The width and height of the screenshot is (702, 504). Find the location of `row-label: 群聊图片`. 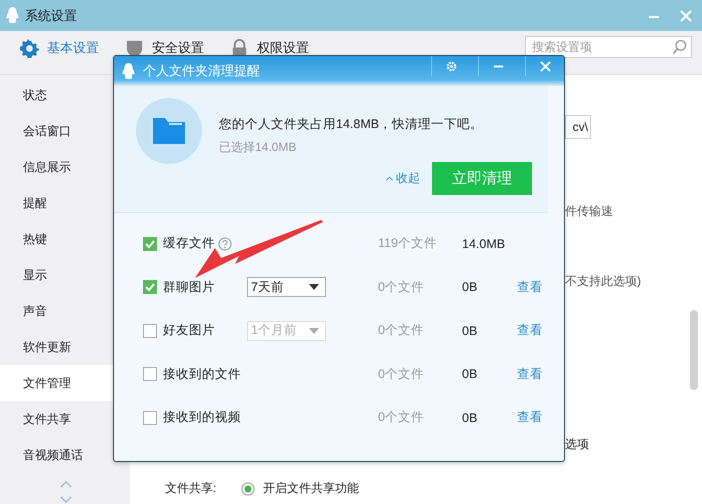

row-label: 群聊图片 is located at coordinates (189, 287).